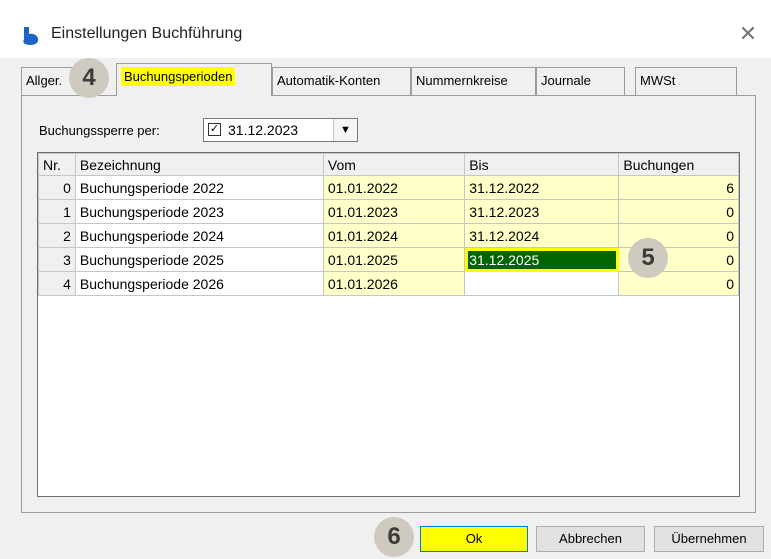  Describe the element at coordinates (178, 76) in the screenshot. I see `tab-buchungsperioden-label: Buchungsperioden` at that location.